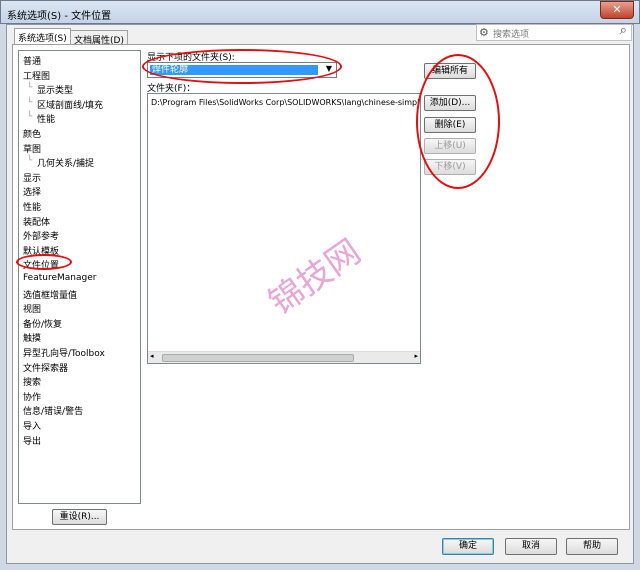  Describe the element at coordinates (36, 221) in the screenshot. I see `tree-item: 装配体` at that location.